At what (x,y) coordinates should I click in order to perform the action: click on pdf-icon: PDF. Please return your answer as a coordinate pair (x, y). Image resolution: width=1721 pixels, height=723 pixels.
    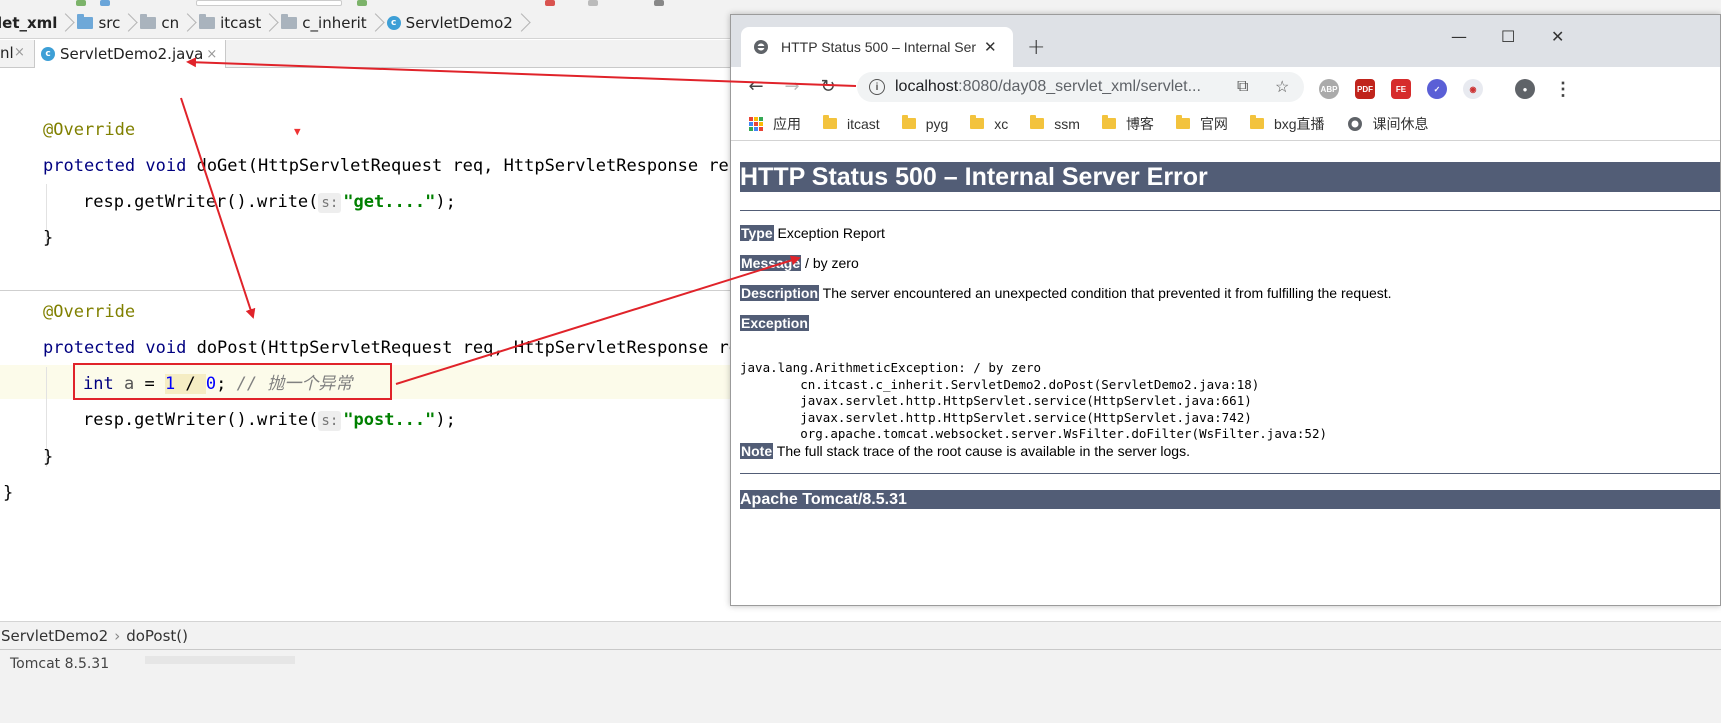
    Looking at the image, I should click on (1365, 89).